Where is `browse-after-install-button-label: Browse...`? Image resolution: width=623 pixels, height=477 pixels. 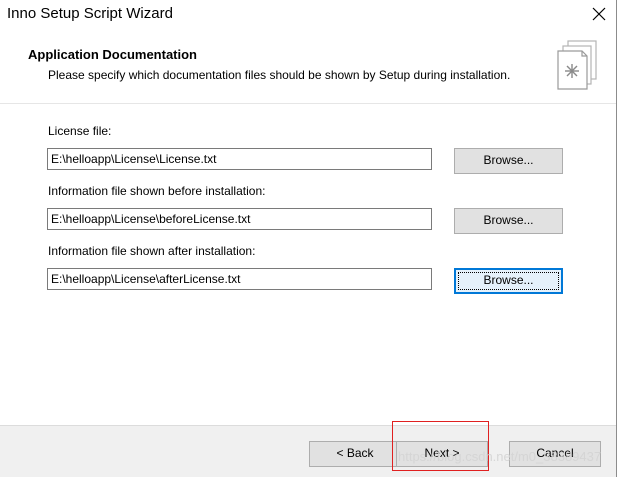 browse-after-install-button-label: Browse... is located at coordinates (508, 280).